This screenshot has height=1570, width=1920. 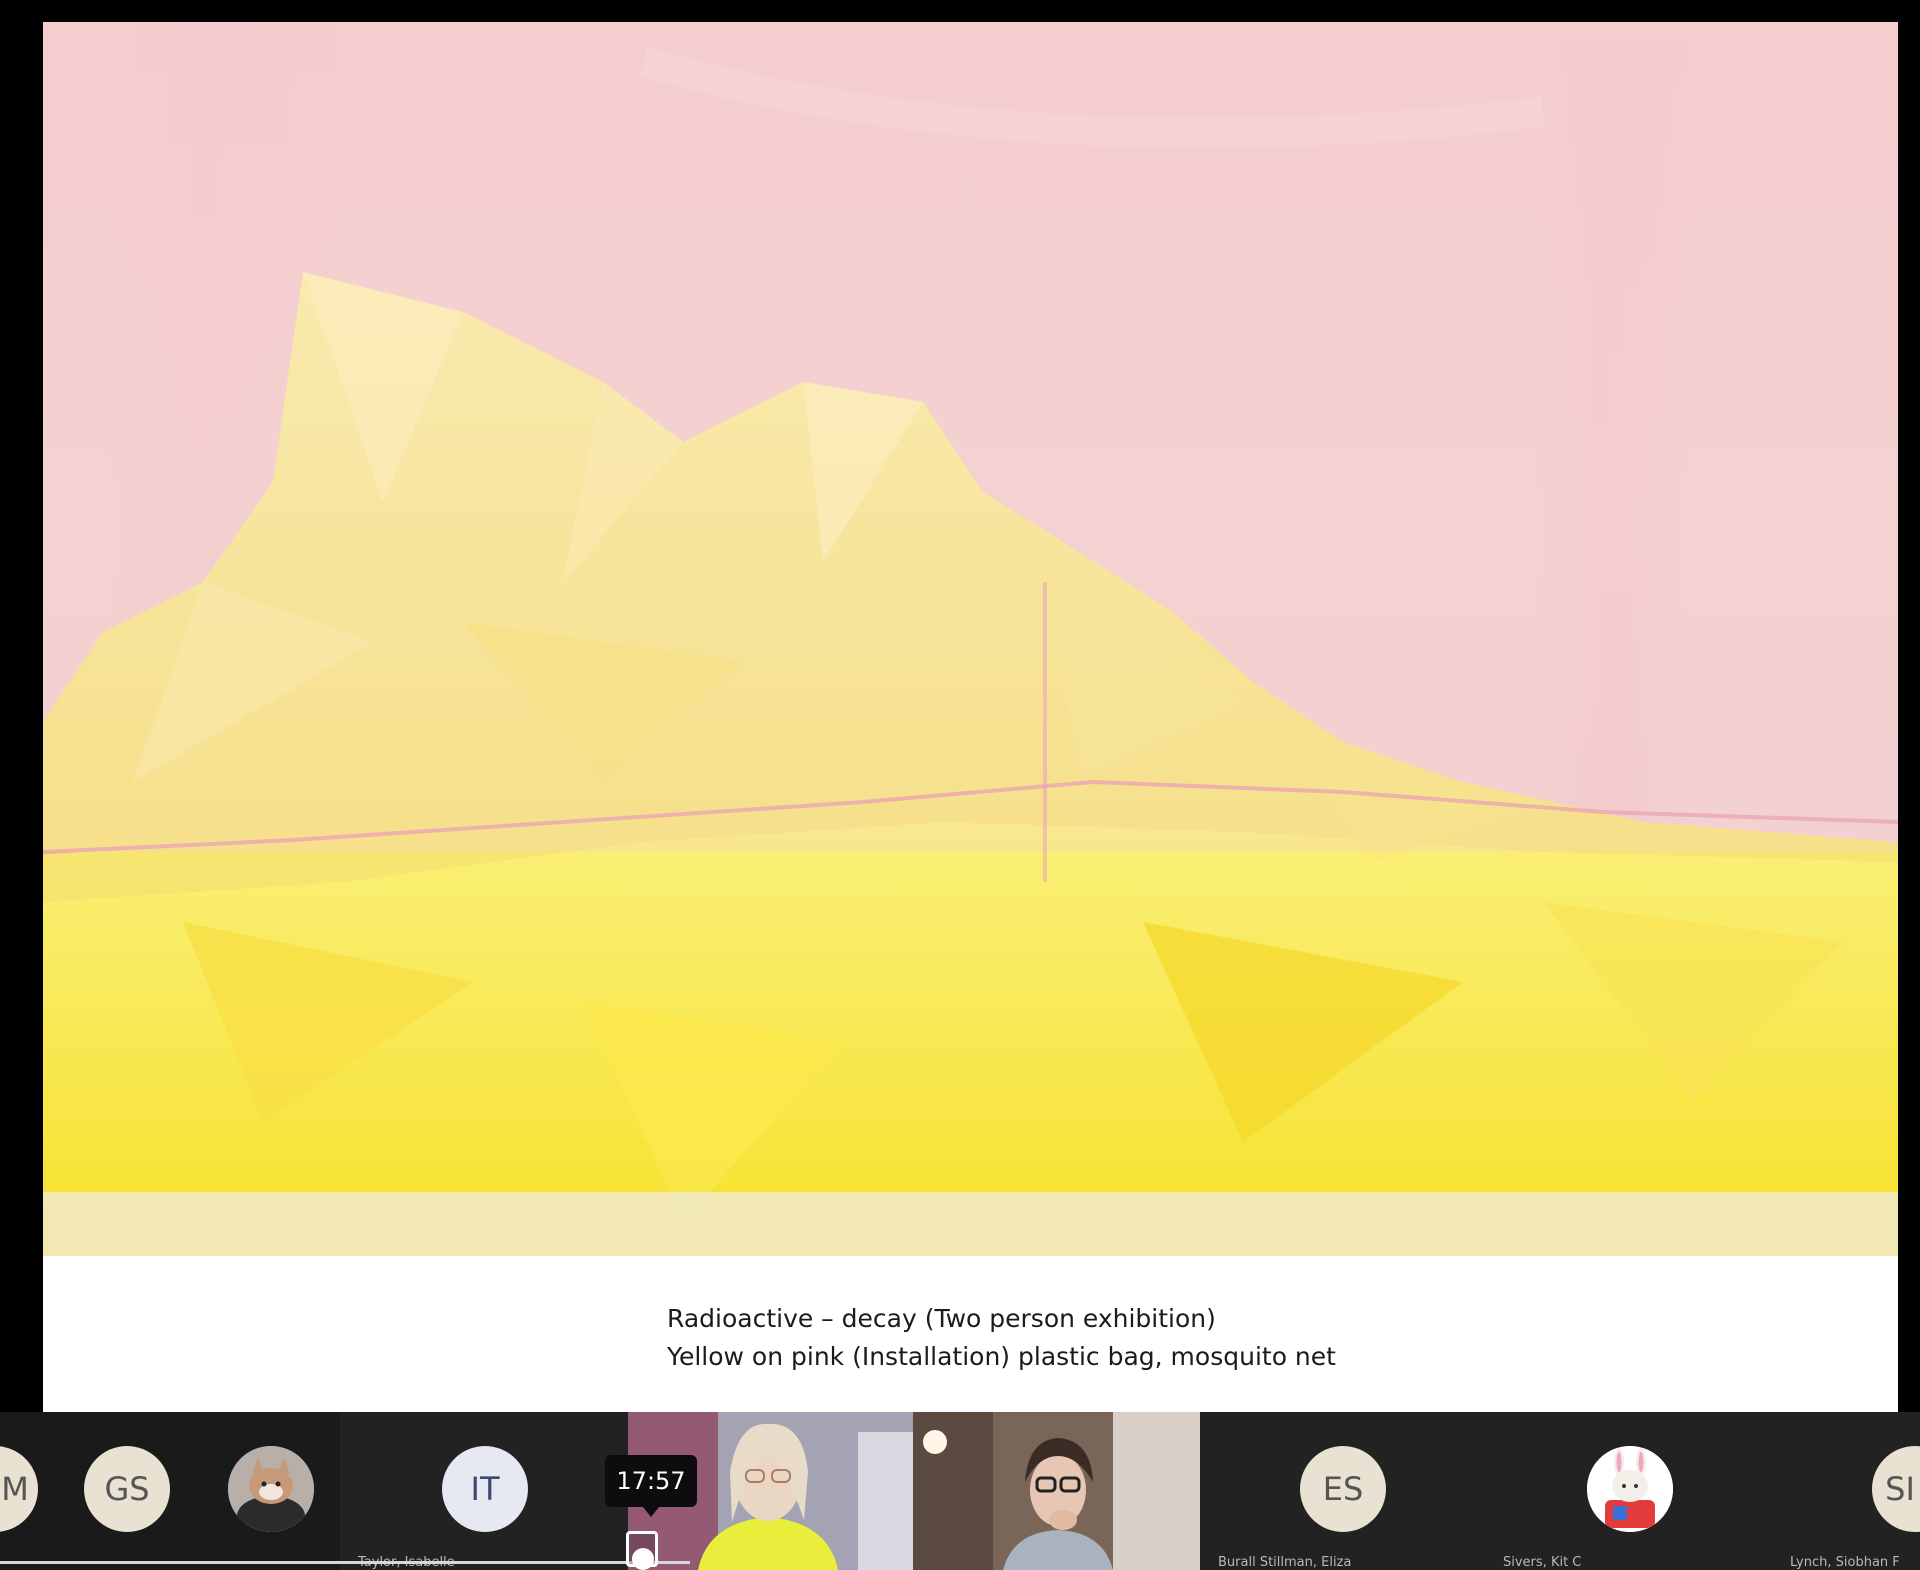 I want to click on participant-tile: Sivers, Kit C, so click(x=1628, y=1491).